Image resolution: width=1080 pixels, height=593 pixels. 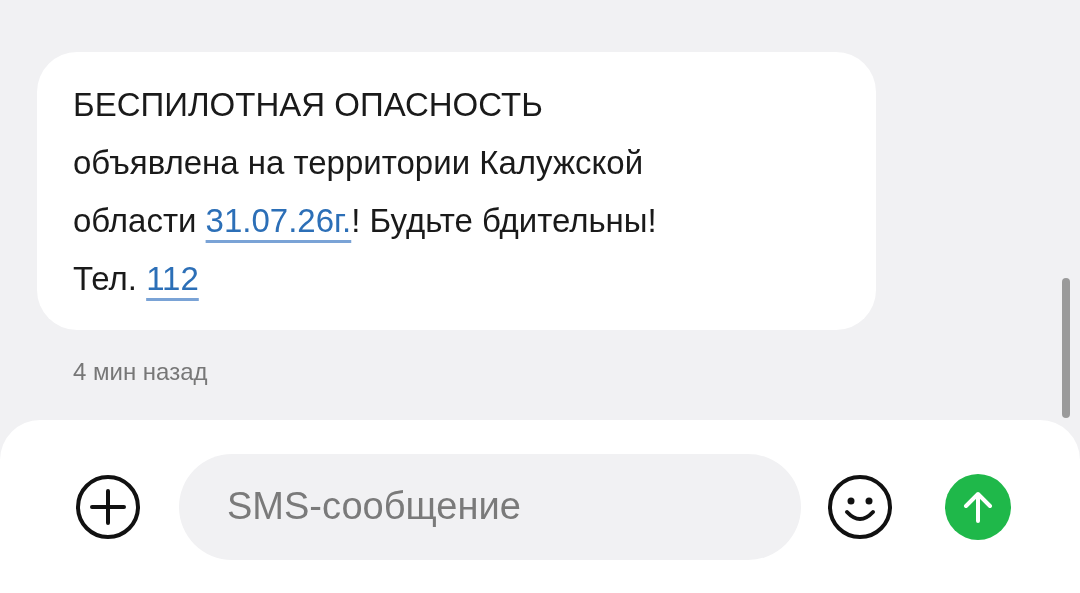 What do you see at coordinates (140, 372) in the screenshot?
I see `message-time: 4 мин назад` at bounding box center [140, 372].